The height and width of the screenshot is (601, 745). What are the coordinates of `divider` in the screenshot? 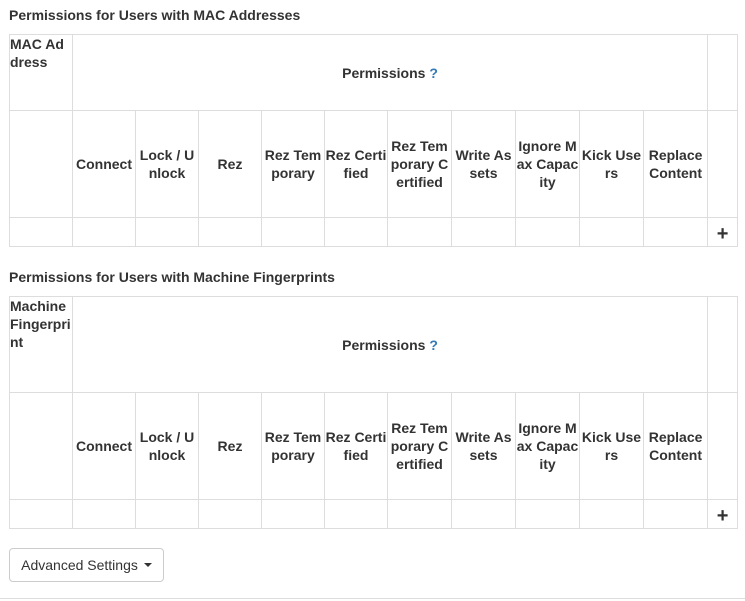 It's located at (372, 598).